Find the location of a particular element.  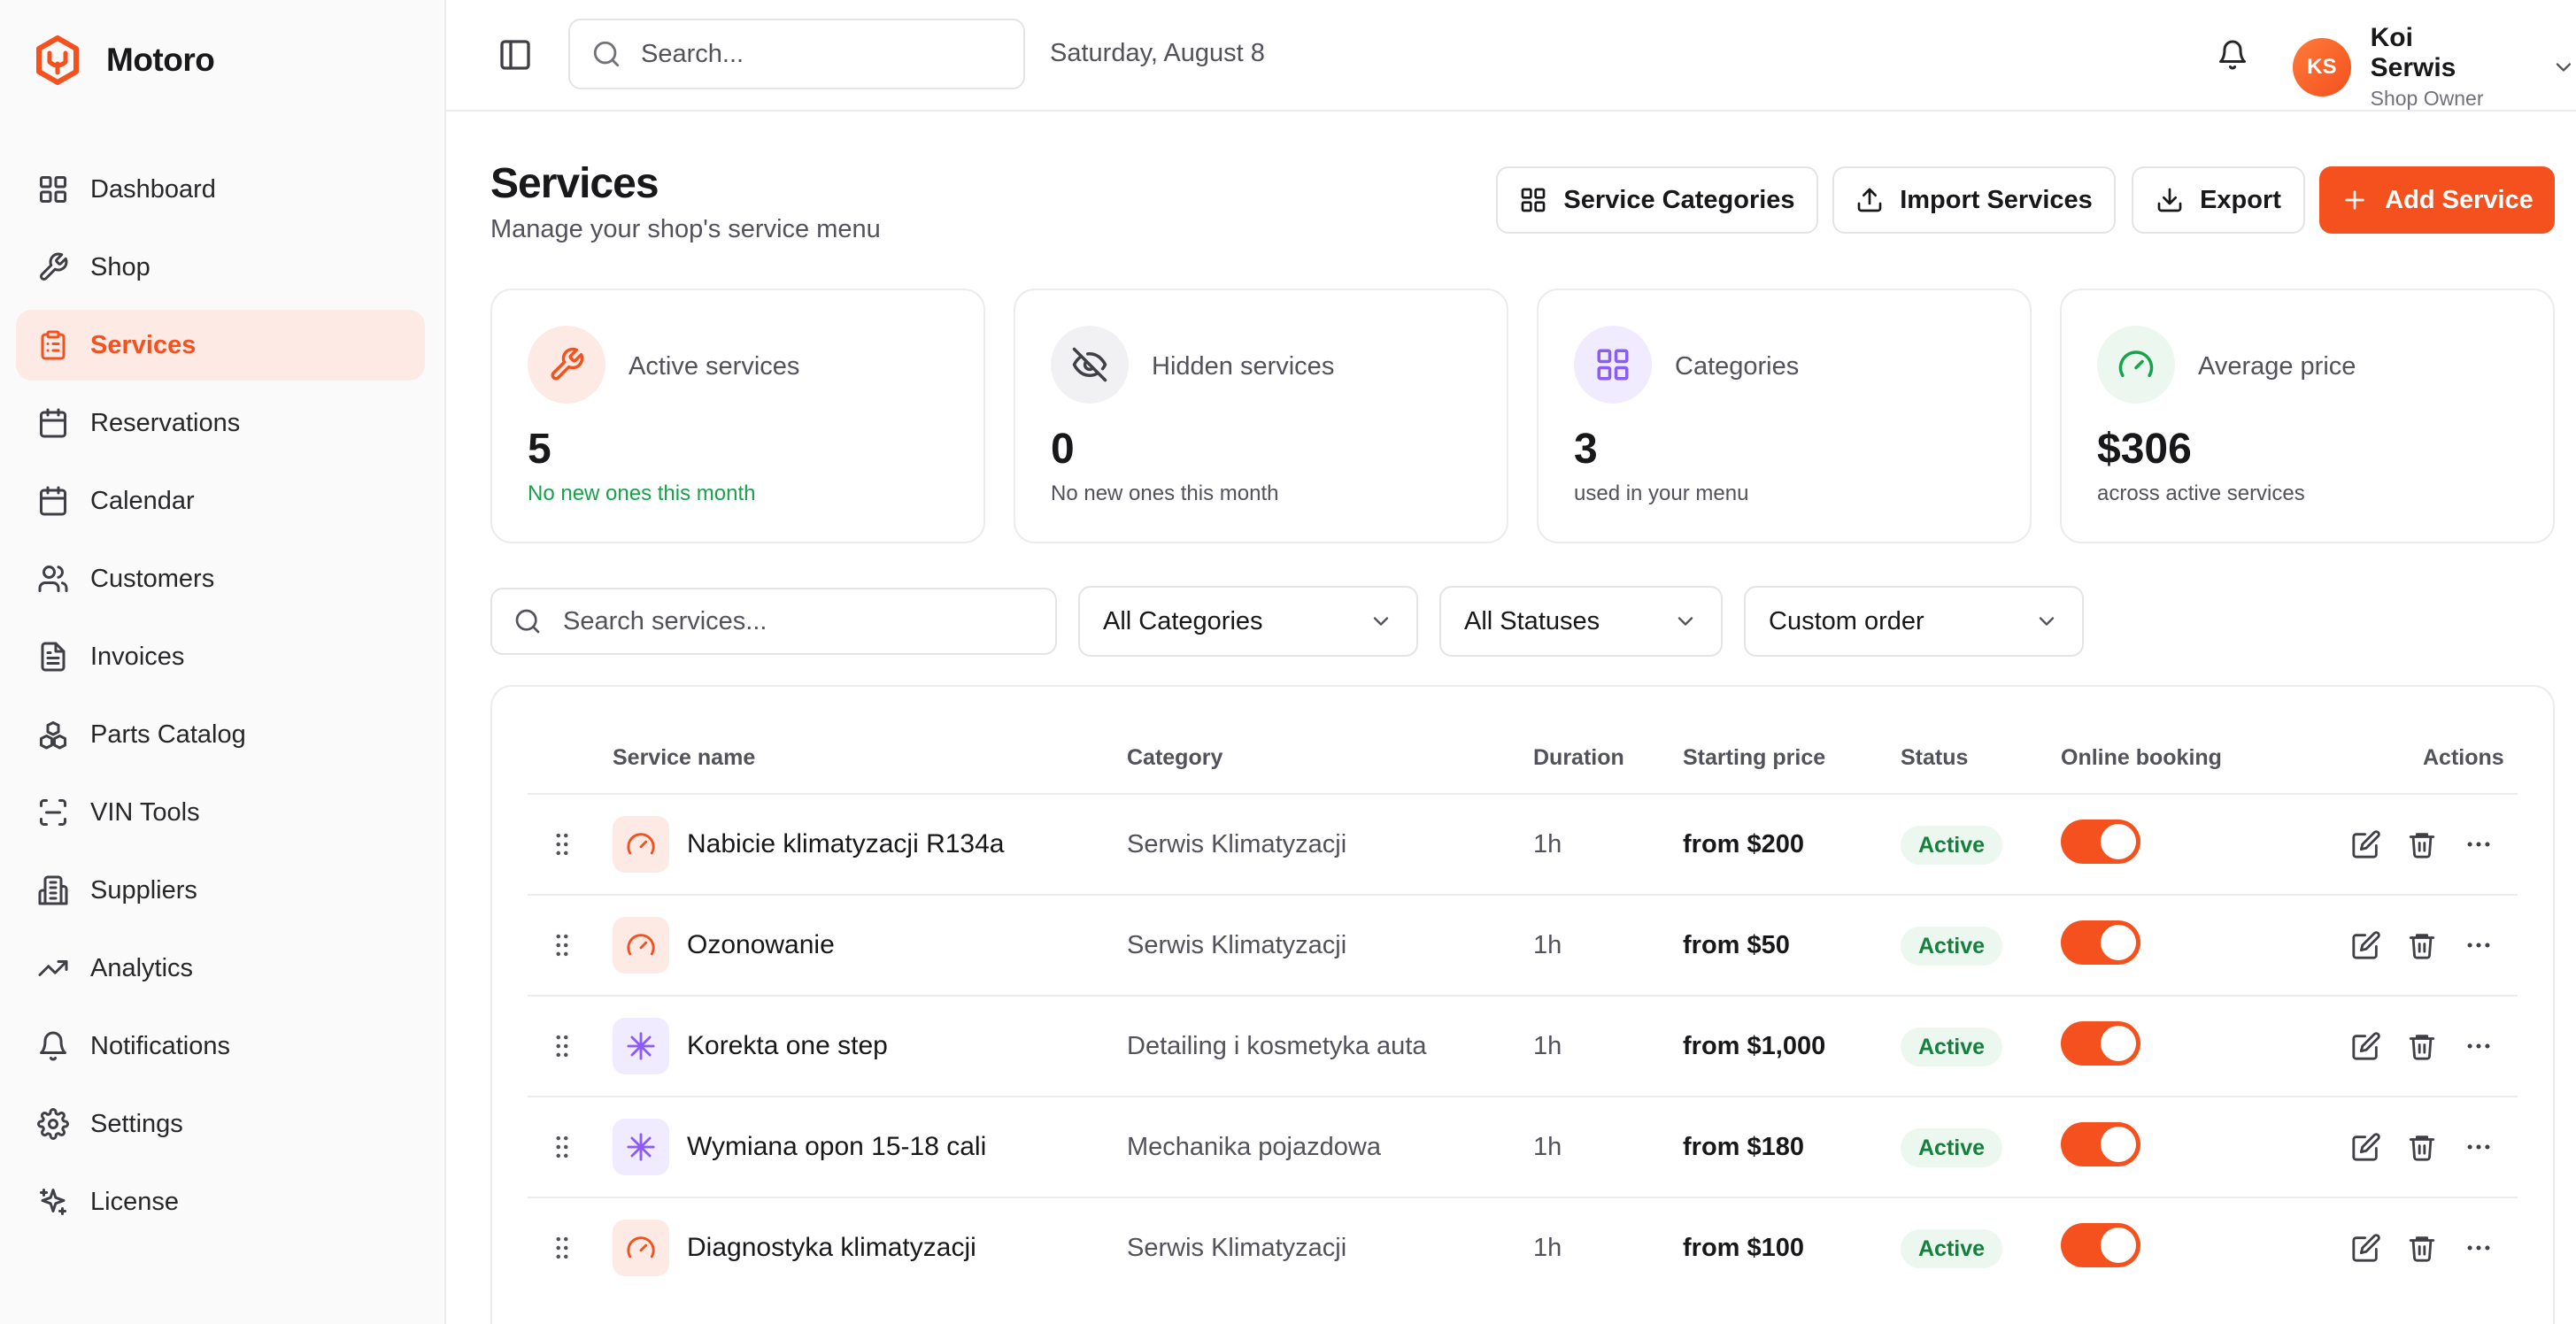

sidebar-item-suppliers: Suppliers is located at coordinates (220, 890).